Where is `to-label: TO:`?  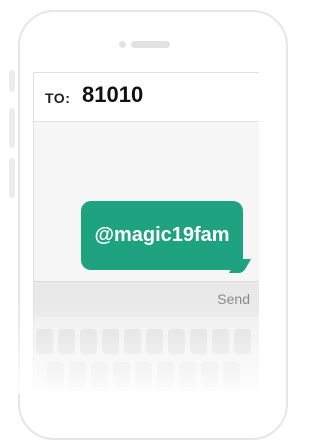
to-label: TO: is located at coordinates (58, 98).